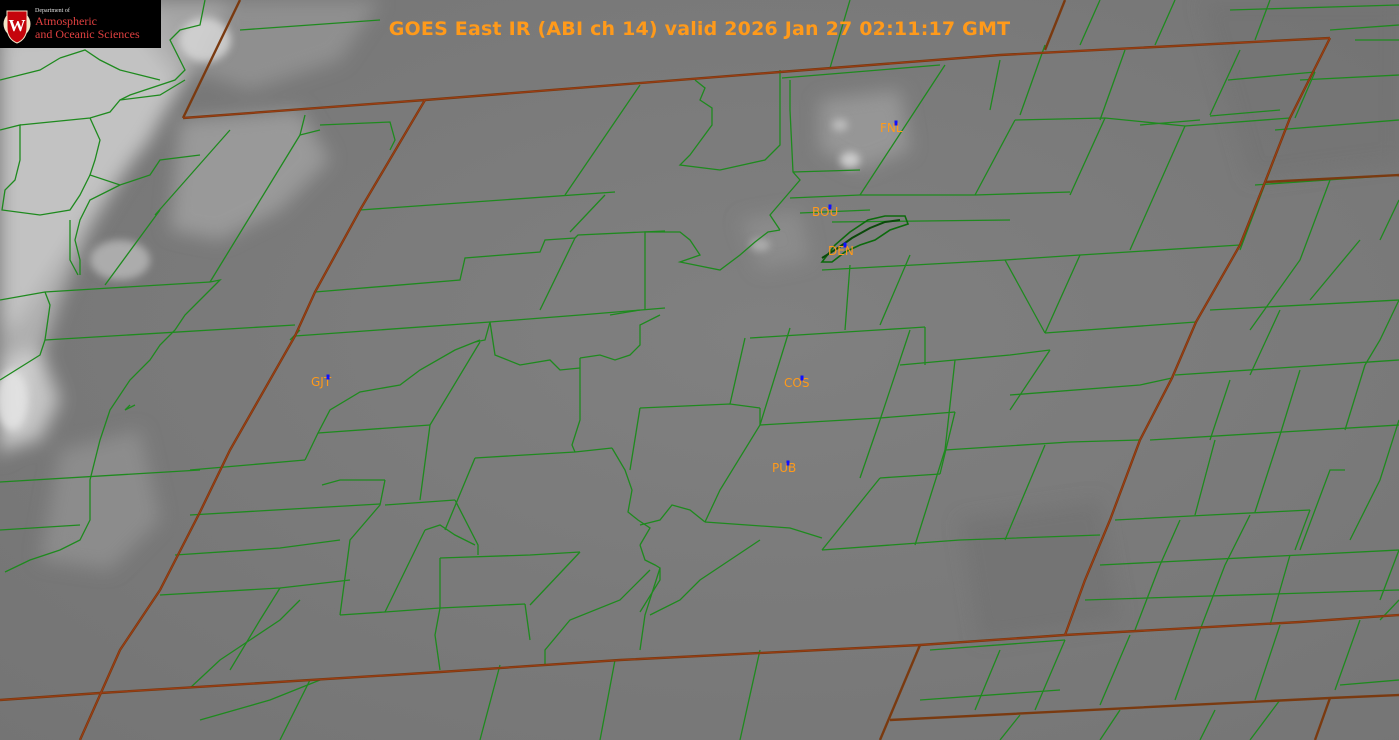 The width and height of the screenshot is (1399, 740). I want to click on station-label: COS, so click(796, 383).